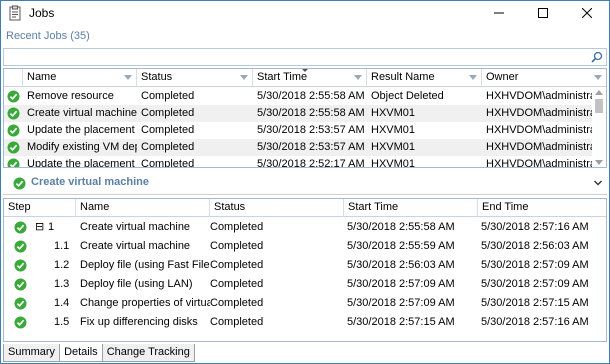  Describe the element at coordinates (597, 57) in the screenshot. I see `search-icon` at that location.